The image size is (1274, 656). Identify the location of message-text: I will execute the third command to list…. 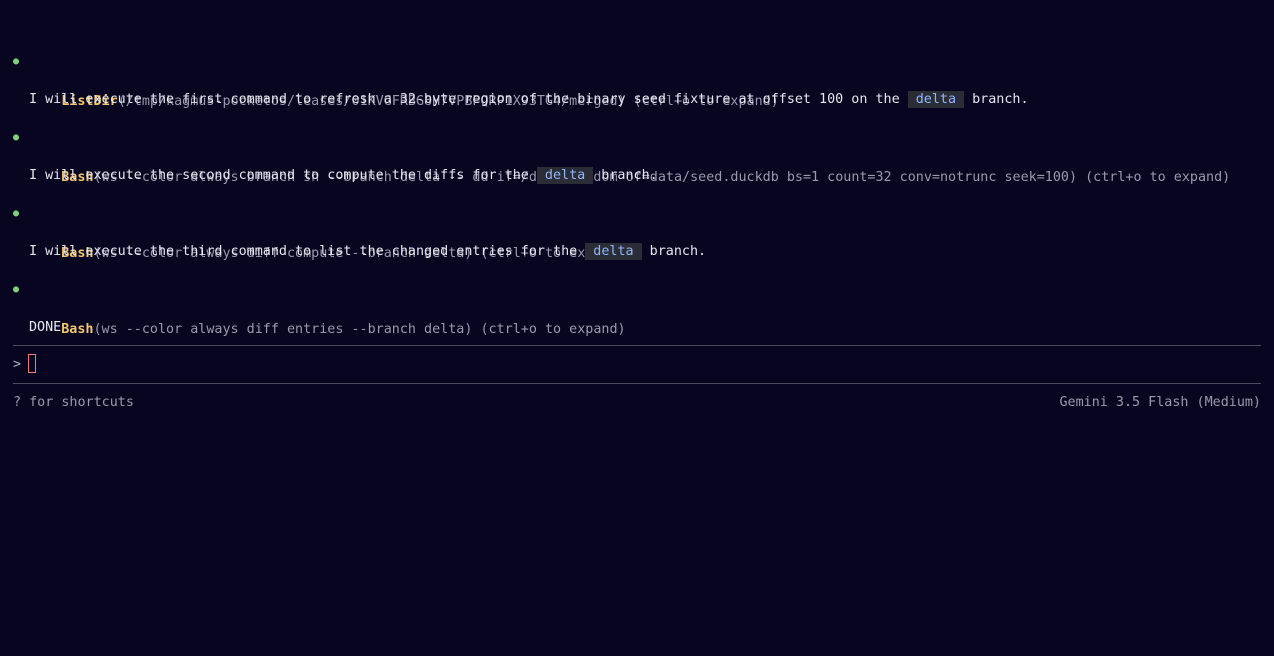
(307, 251).